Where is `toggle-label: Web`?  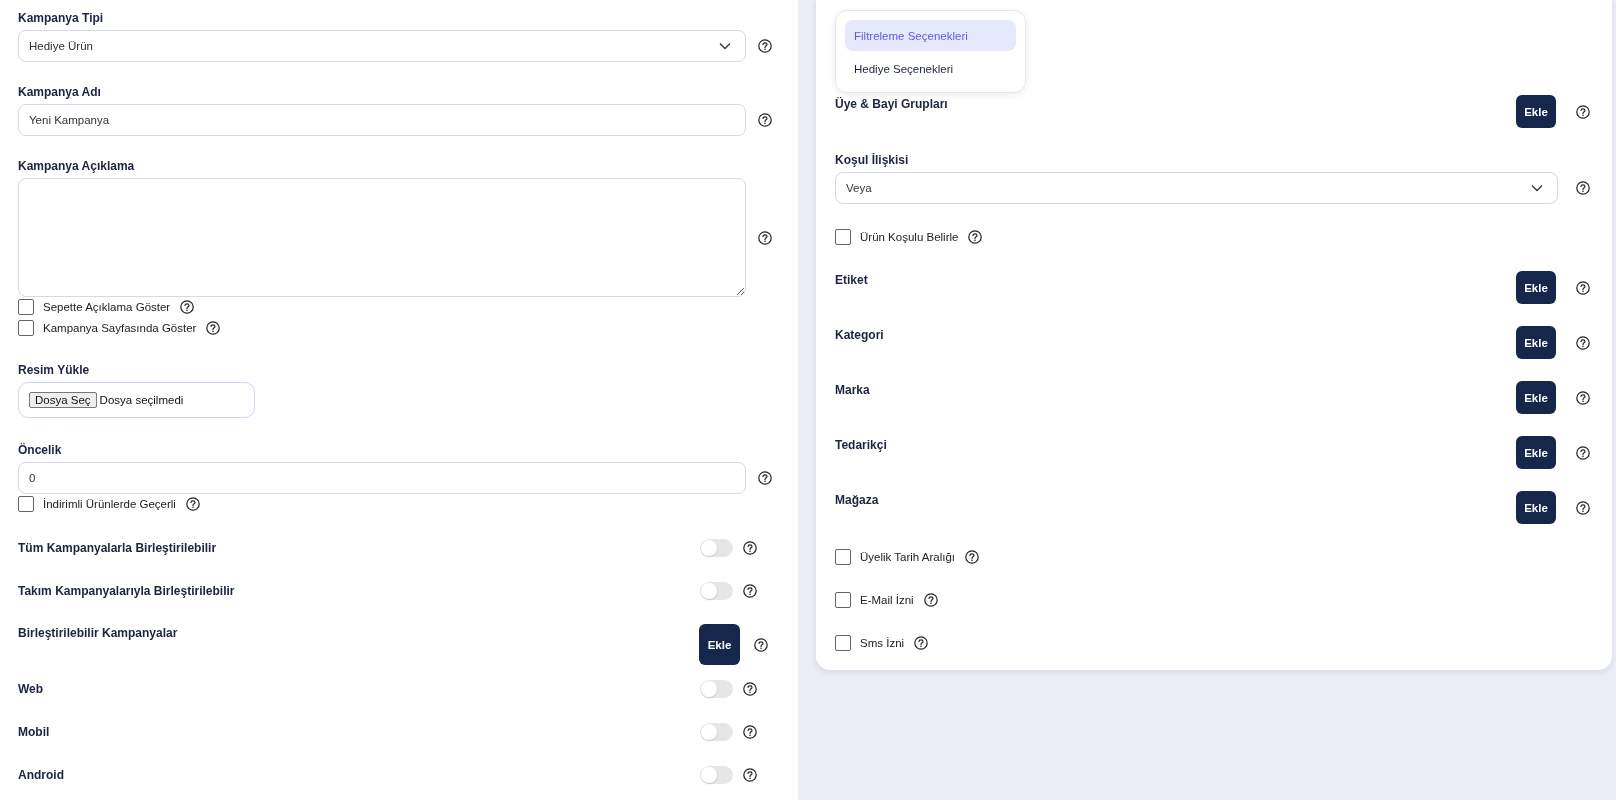
toggle-label: Web is located at coordinates (31, 689).